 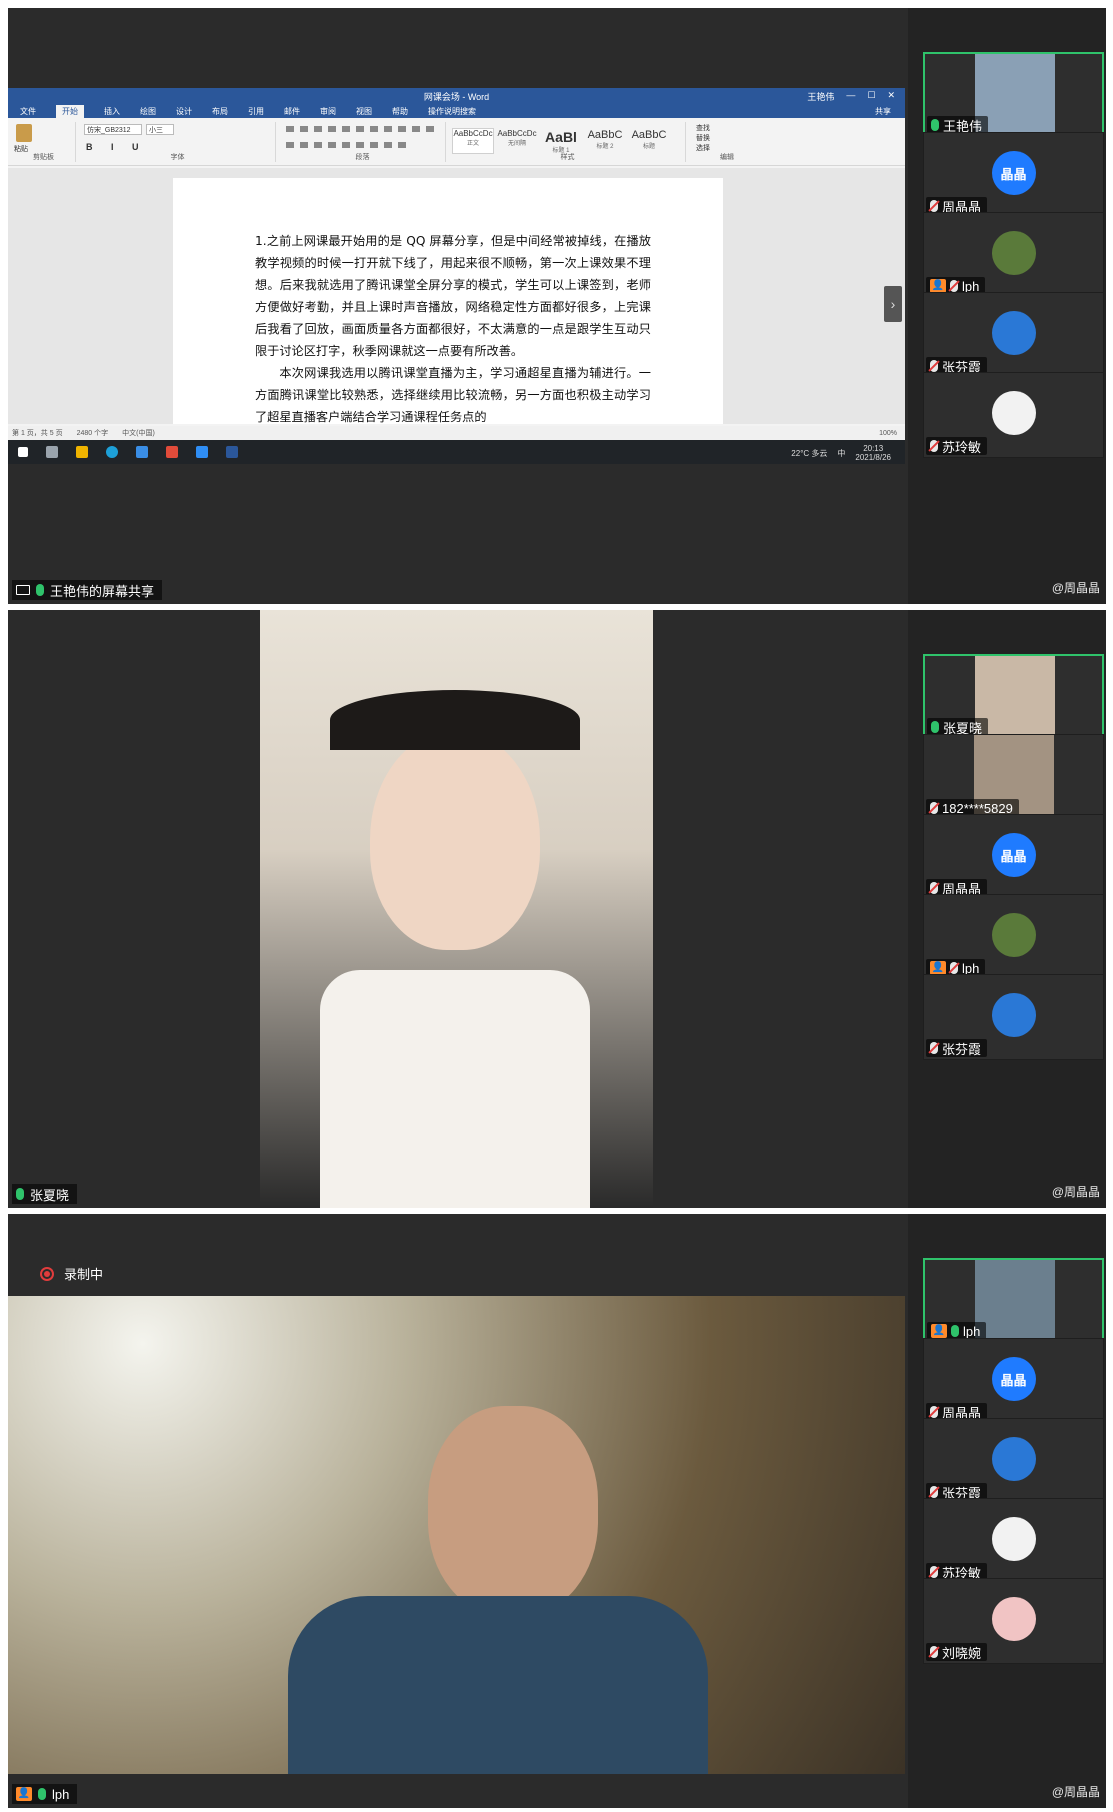 I want to click on speaker-name-label: 张夏晓, so click(x=45, y=1194).